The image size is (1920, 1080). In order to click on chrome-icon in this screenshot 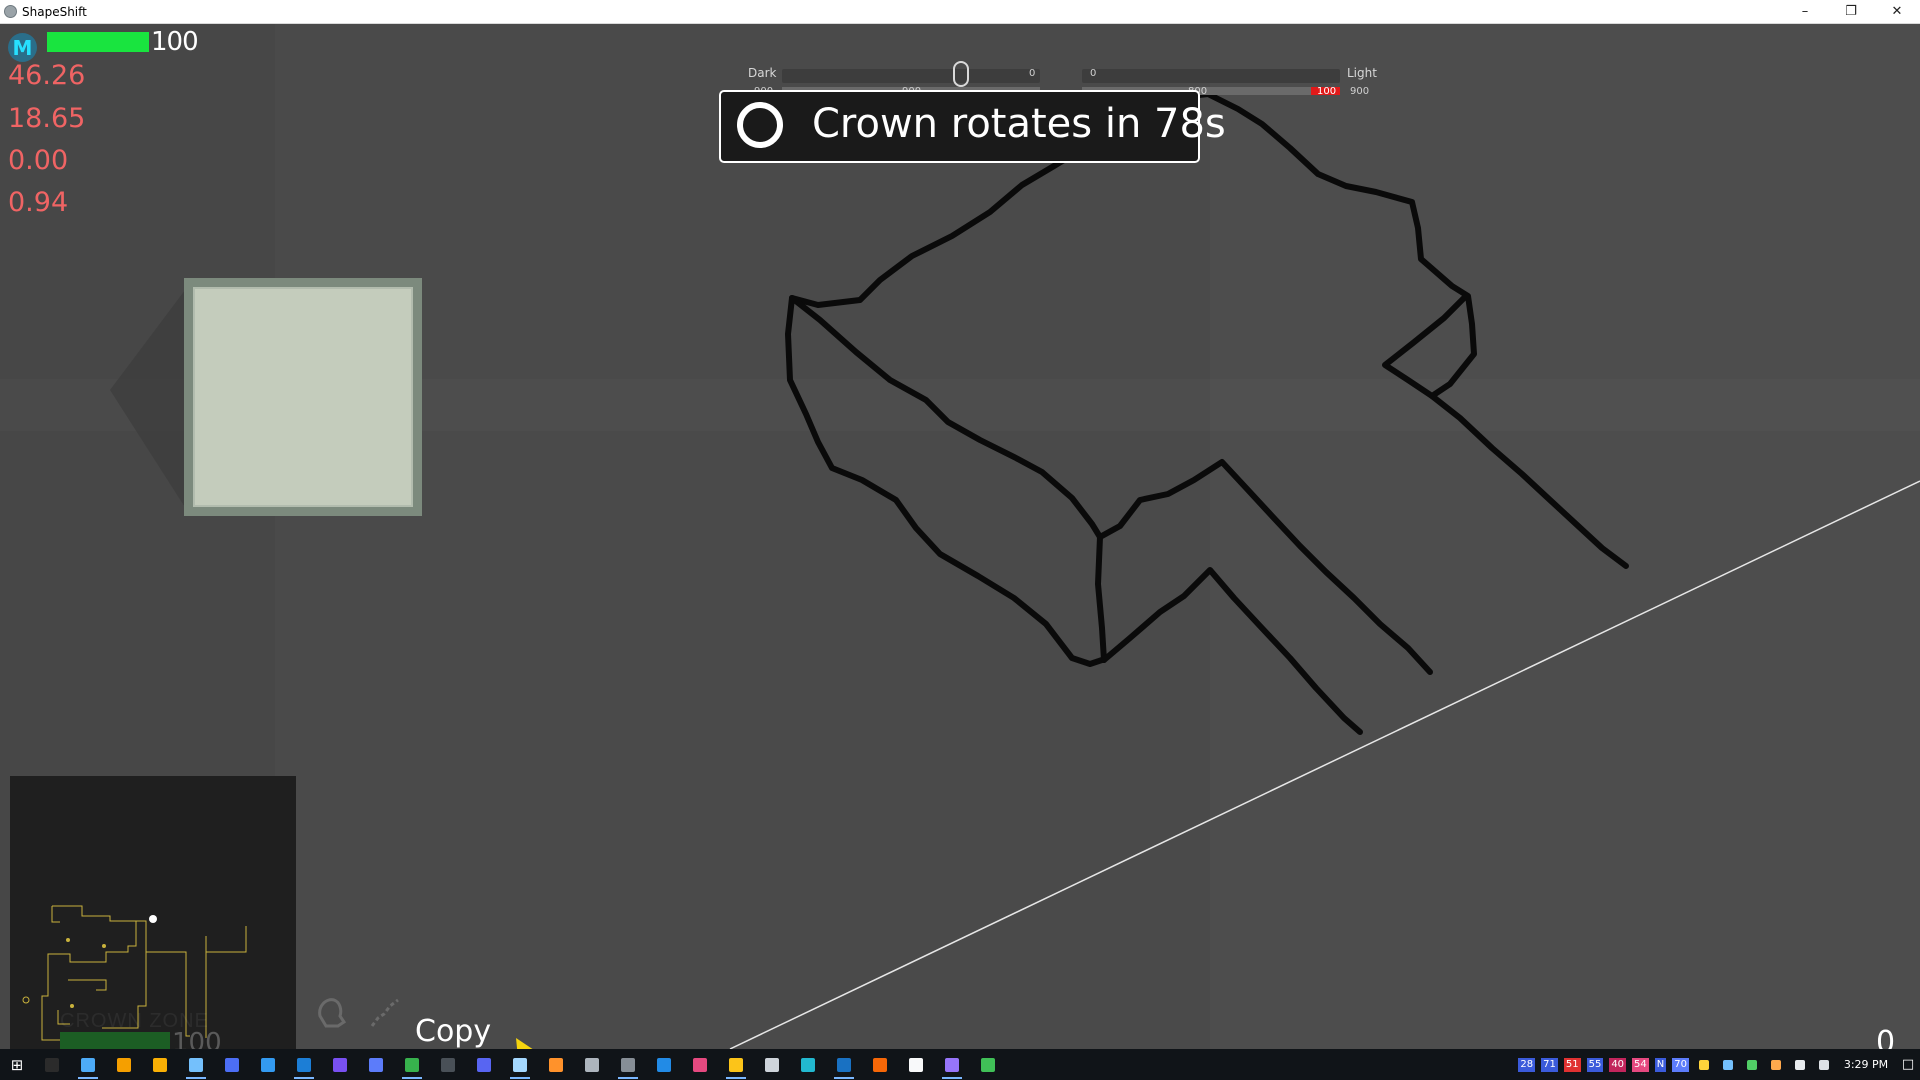, I will do `click(88, 1064)`.